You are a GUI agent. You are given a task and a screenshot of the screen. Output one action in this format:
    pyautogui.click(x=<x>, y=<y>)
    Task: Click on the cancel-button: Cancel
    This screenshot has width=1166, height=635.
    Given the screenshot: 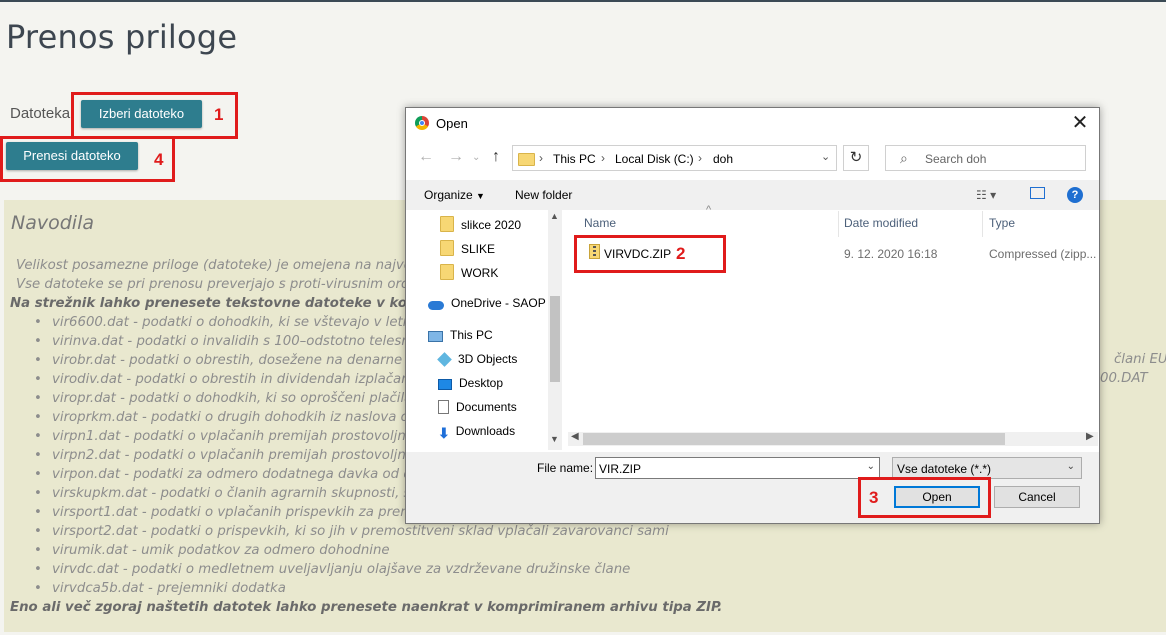 What is the action you would take?
    pyautogui.click(x=1037, y=497)
    